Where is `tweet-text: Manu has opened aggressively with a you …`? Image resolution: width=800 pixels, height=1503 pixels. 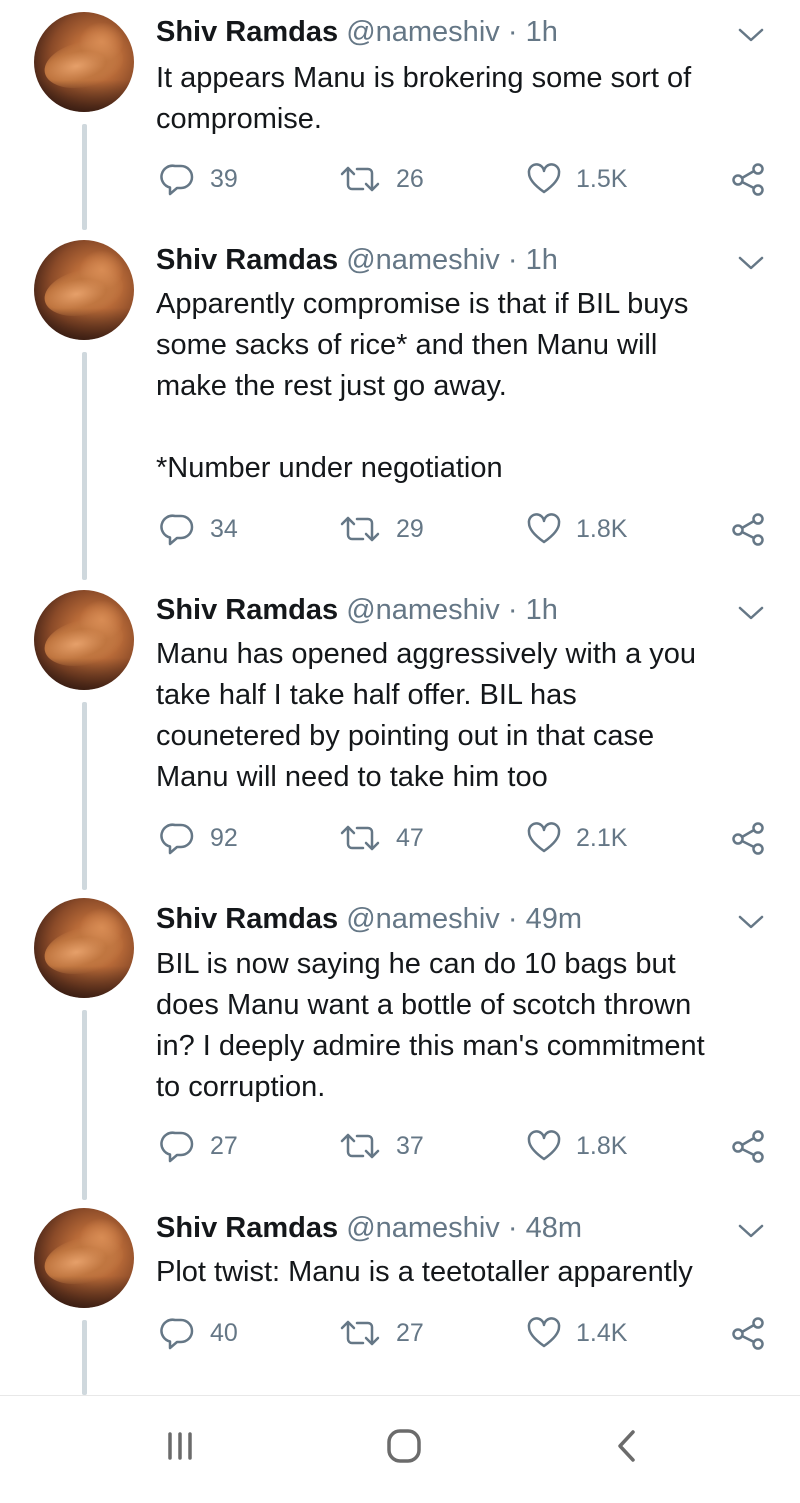 tweet-text: Manu has opened aggressively with a you … is located at coordinates (471, 716).